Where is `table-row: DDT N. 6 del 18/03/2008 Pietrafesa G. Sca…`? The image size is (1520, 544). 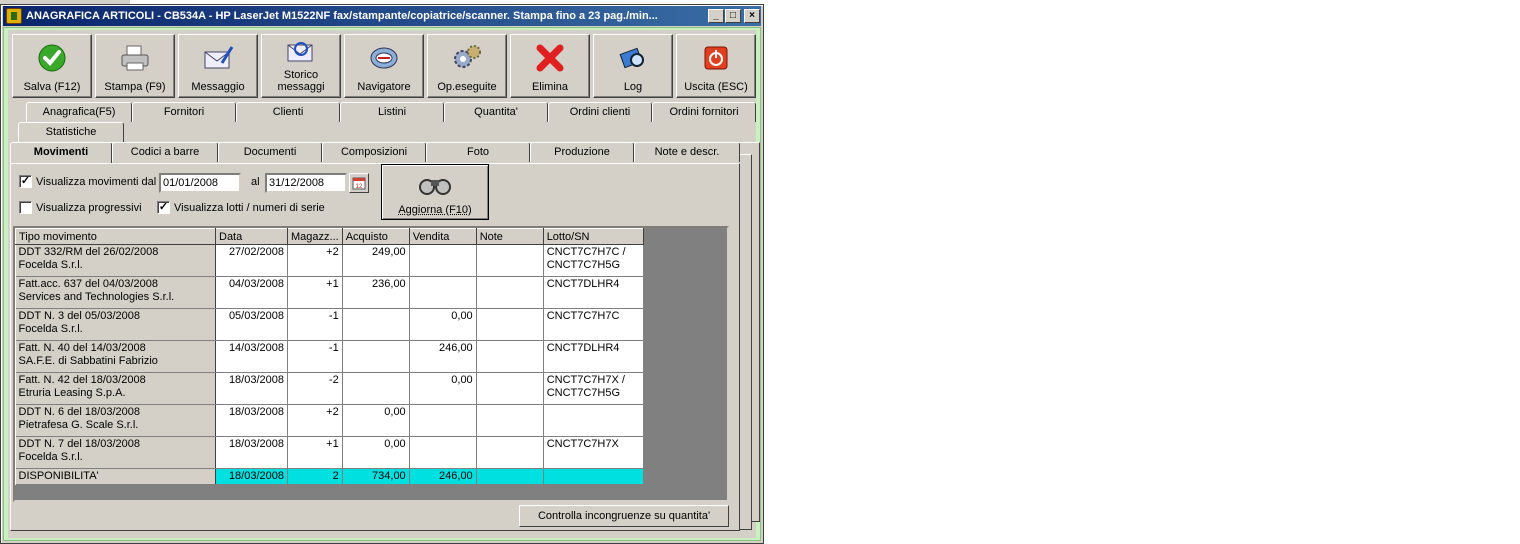
table-row: DDT N. 6 del 18/03/2008 Pietrafesa G. Sca… is located at coordinates (329, 420).